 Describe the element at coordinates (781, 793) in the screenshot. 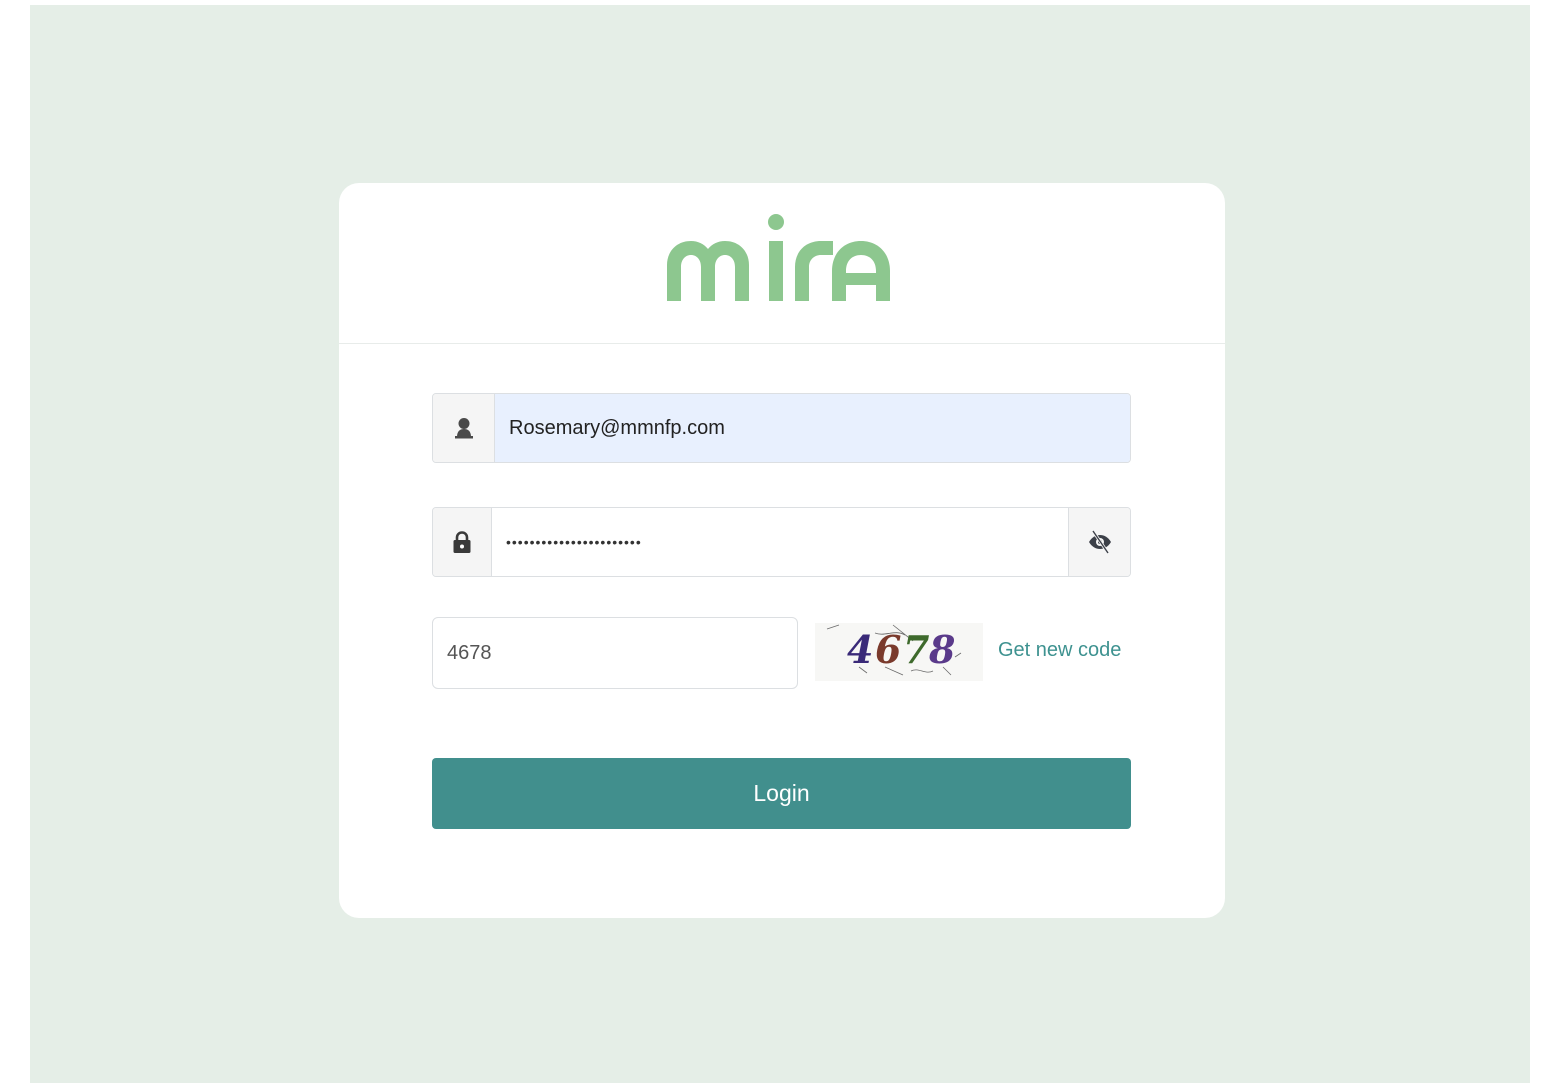

I see `login-button: Login` at that location.